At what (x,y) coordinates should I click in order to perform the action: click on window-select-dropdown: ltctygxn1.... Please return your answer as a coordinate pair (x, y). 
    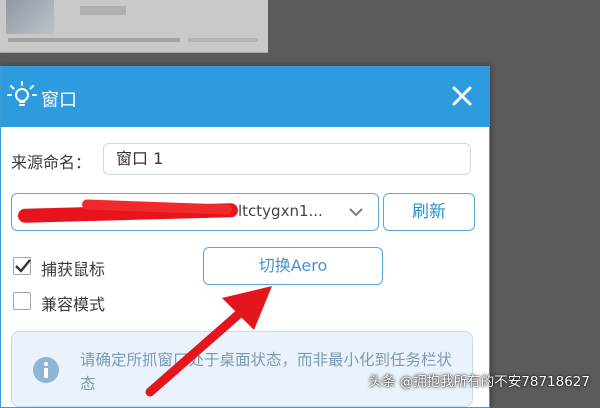
    Looking at the image, I should click on (195, 212).